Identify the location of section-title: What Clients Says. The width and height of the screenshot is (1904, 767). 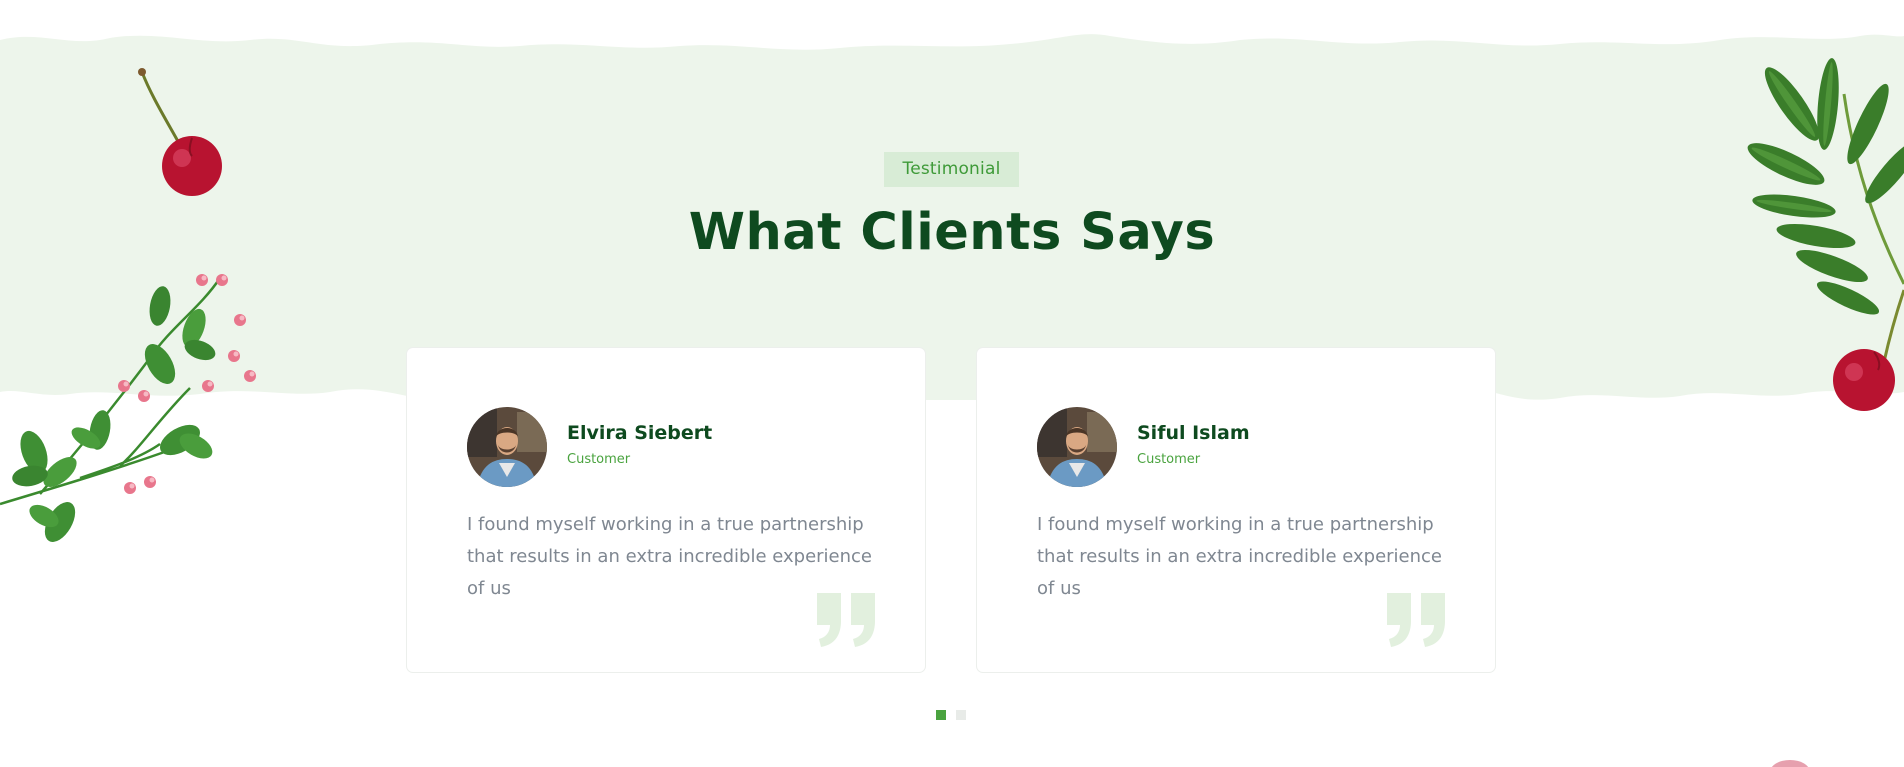
(952, 232).